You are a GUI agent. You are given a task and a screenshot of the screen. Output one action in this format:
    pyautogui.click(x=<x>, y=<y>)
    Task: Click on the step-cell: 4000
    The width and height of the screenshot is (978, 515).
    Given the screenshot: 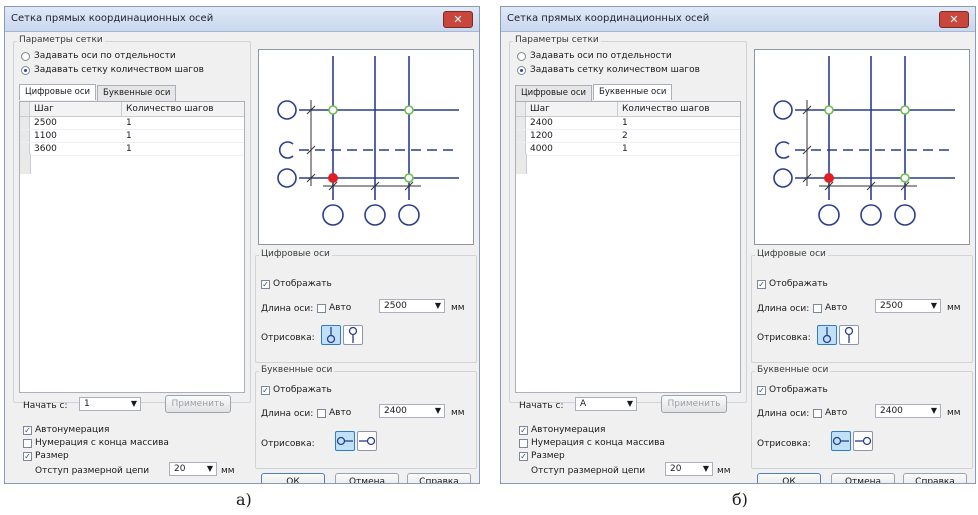 What is the action you would take?
    pyautogui.click(x=572, y=149)
    